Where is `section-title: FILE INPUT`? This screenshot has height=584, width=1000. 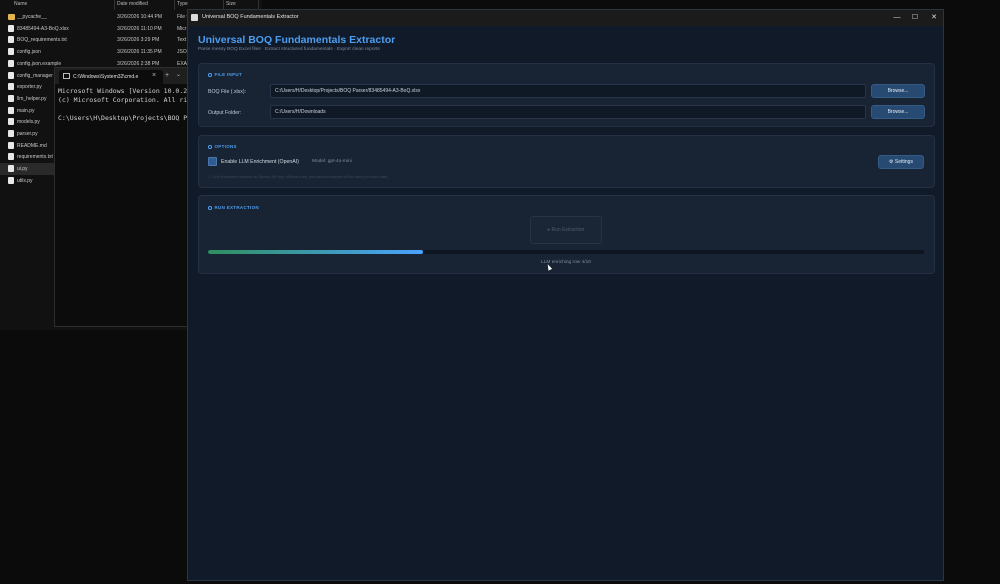 section-title: FILE INPUT is located at coordinates (225, 74).